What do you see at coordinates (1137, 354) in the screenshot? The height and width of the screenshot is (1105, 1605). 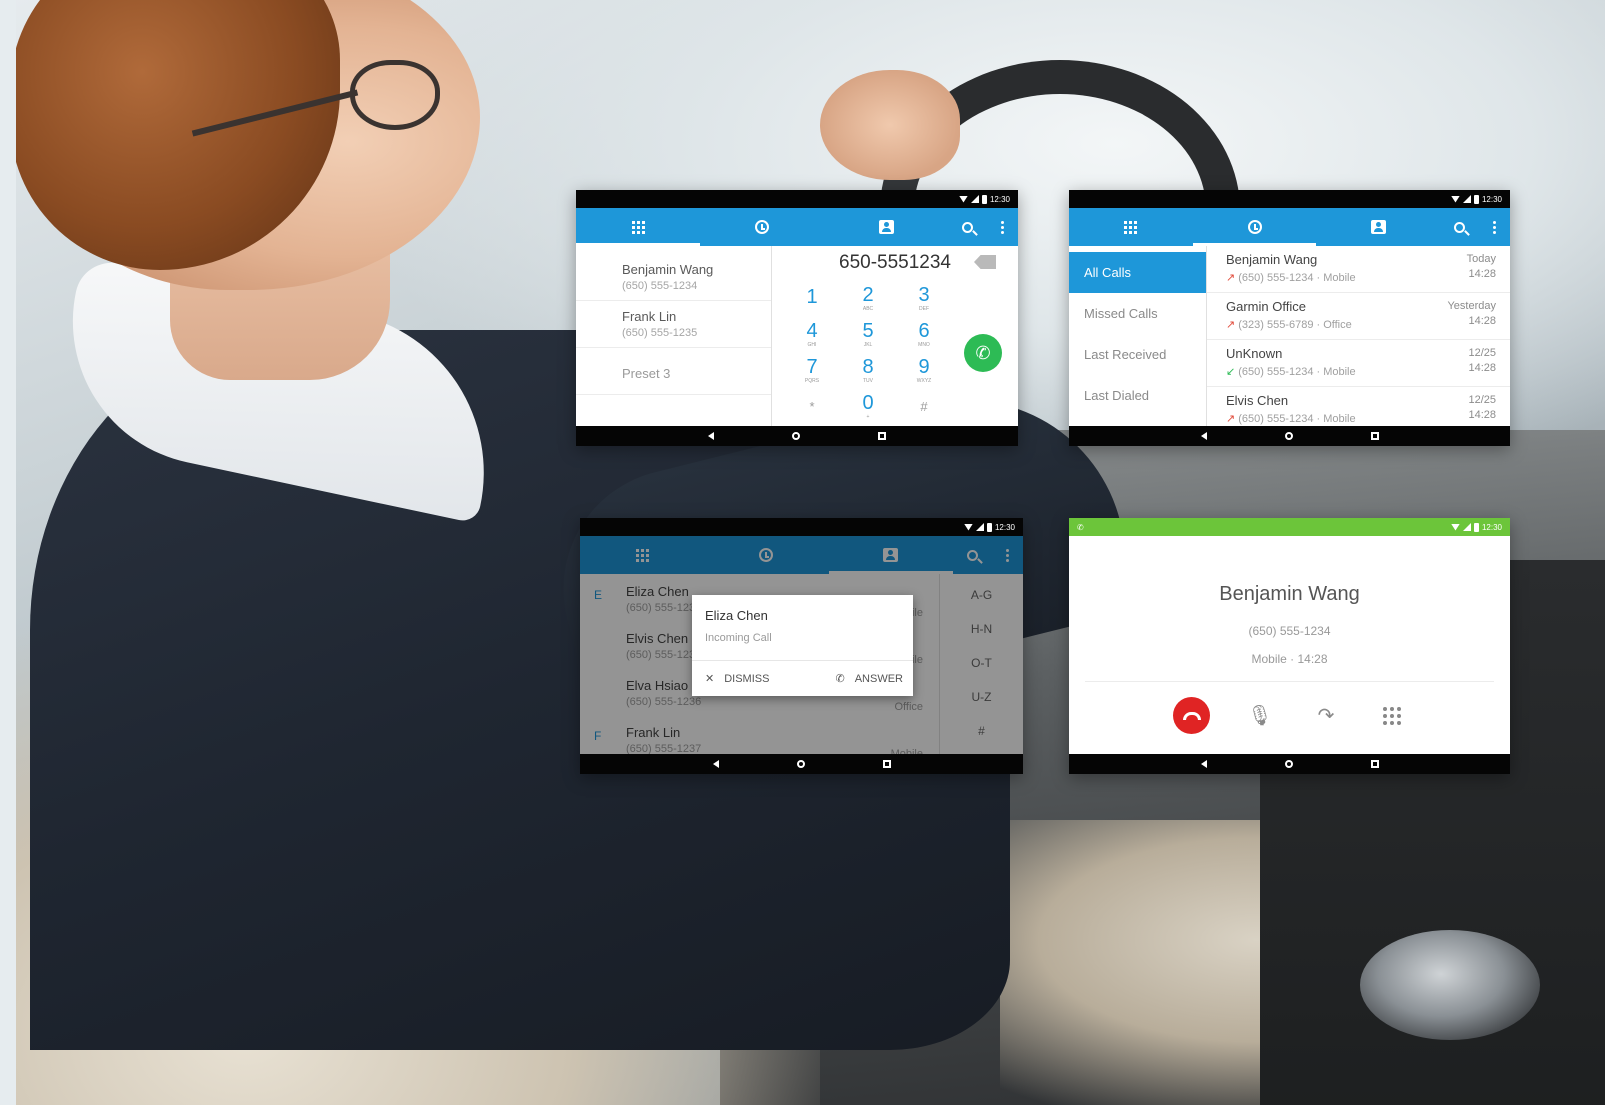 I see `filter-last-received: Last Received` at bounding box center [1137, 354].